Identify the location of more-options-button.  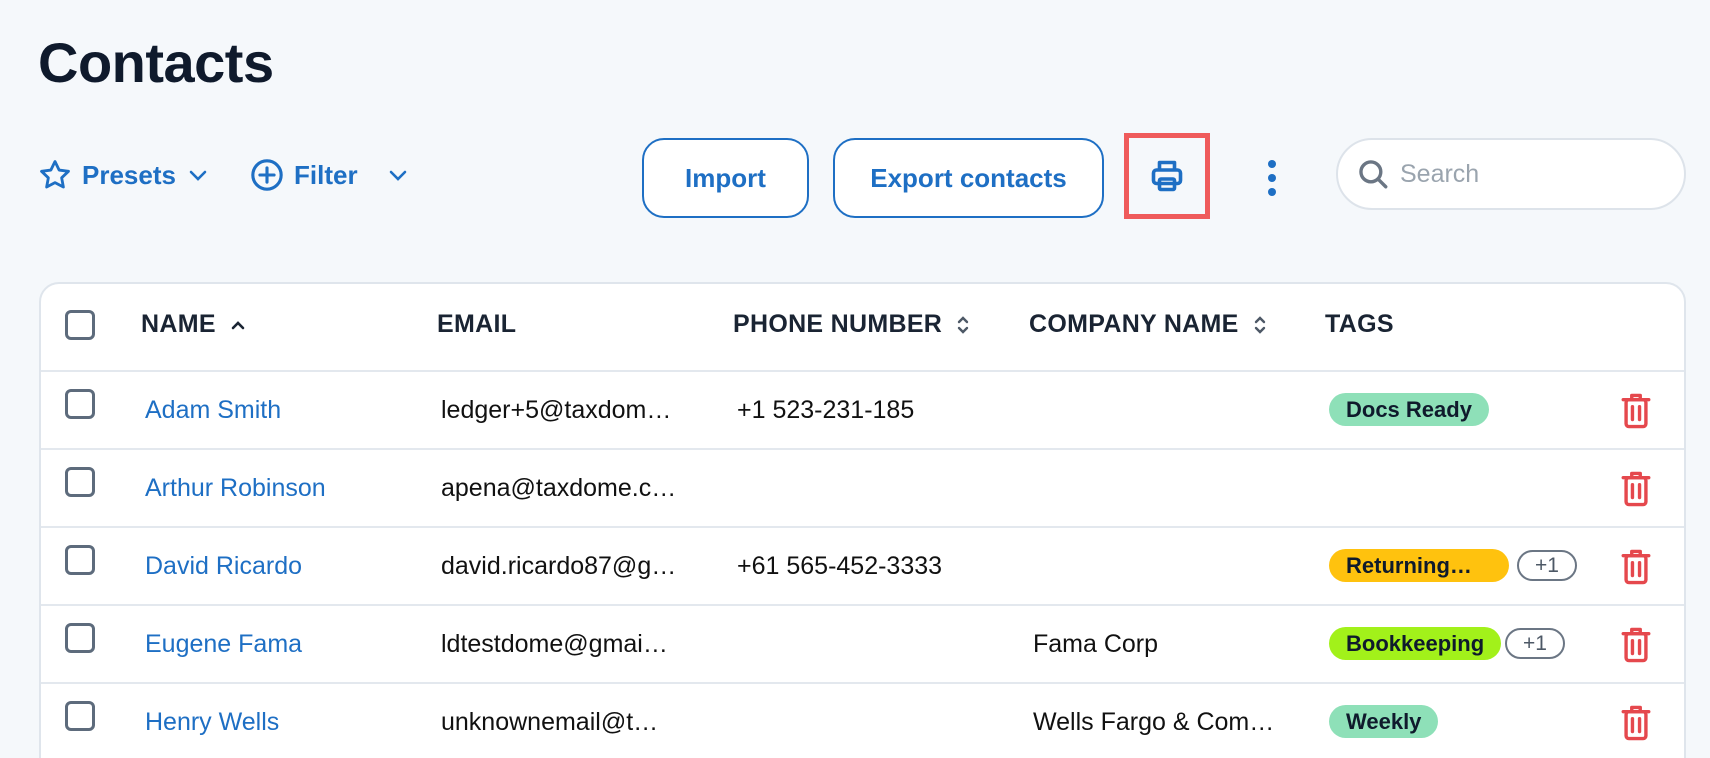
(1272, 178).